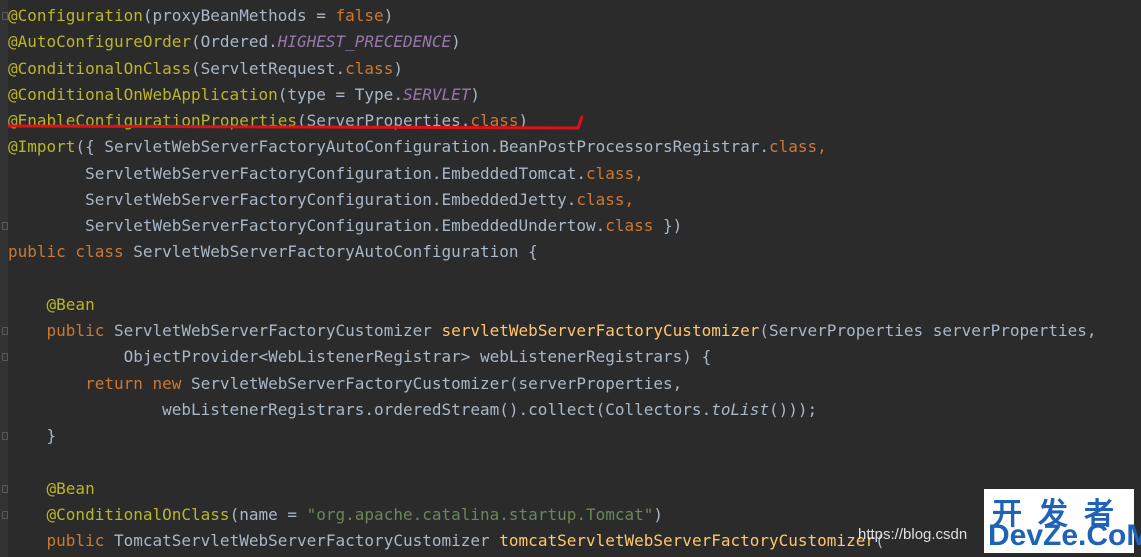  Describe the element at coordinates (793, 409) in the screenshot. I see `code-token: ()));` at that location.